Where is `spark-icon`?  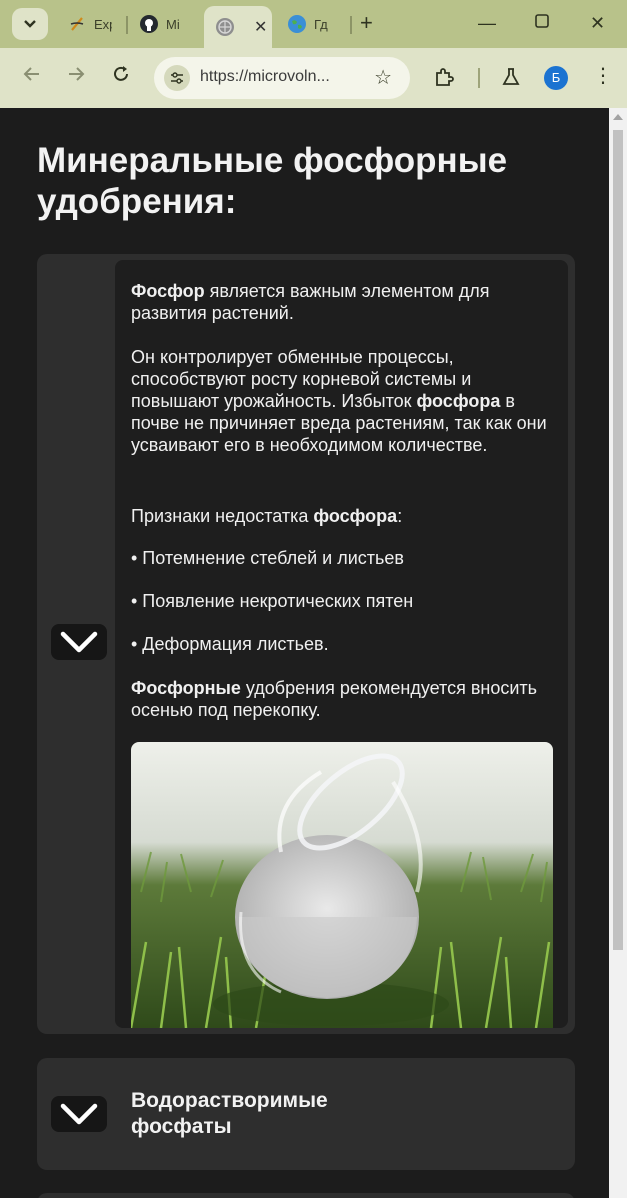
spark-icon is located at coordinates (77, 24).